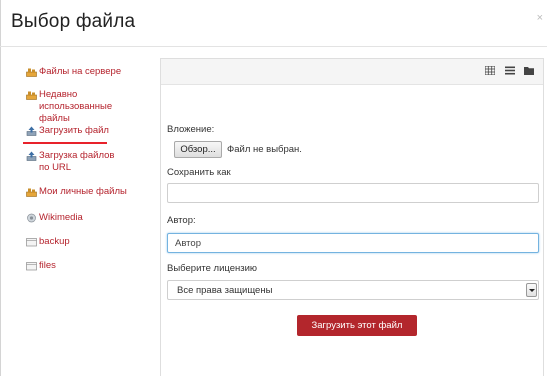 This screenshot has width=547, height=376. I want to click on close-icon: ×, so click(540, 18).